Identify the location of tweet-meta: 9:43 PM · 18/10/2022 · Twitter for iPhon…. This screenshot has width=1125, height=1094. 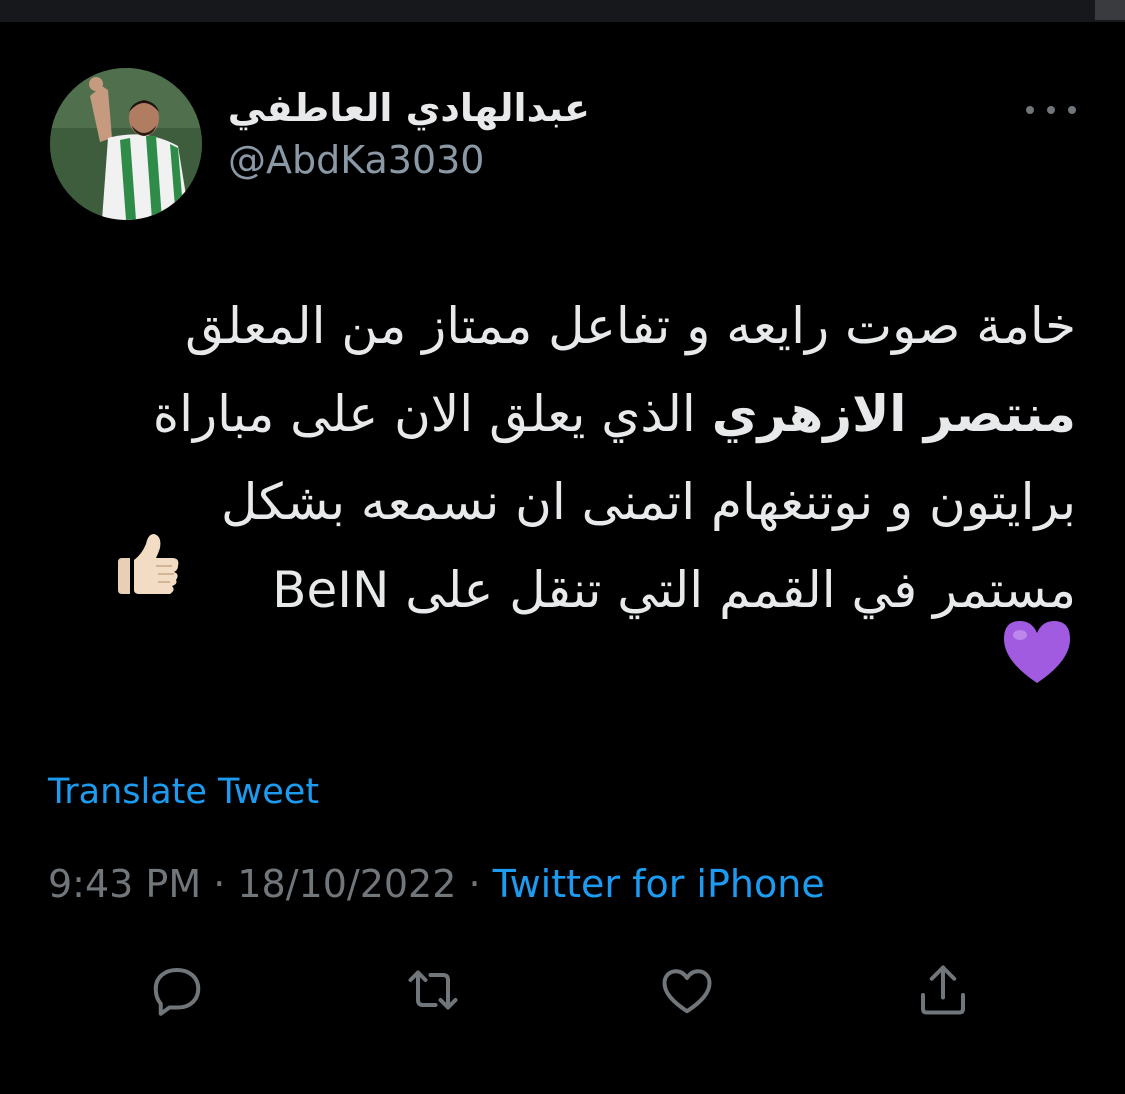
(436, 884).